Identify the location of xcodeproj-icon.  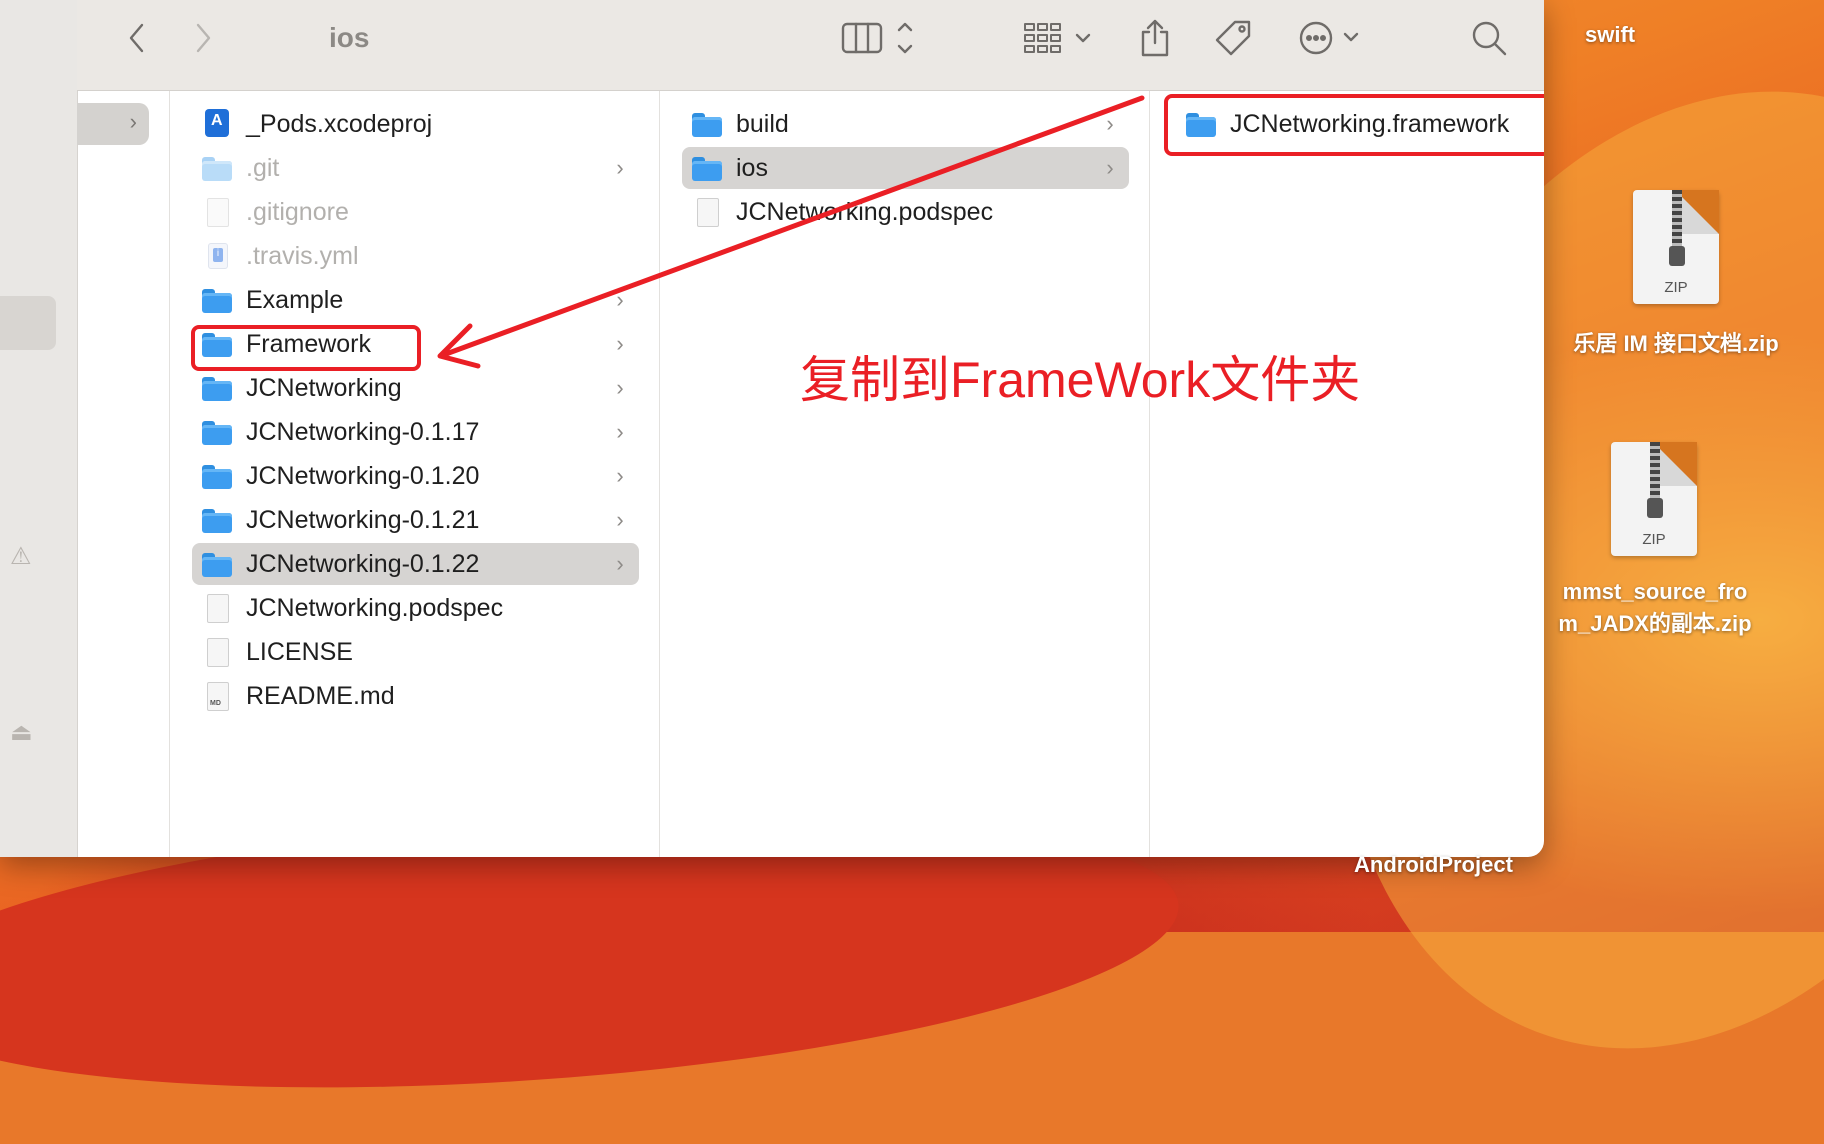
(217, 123).